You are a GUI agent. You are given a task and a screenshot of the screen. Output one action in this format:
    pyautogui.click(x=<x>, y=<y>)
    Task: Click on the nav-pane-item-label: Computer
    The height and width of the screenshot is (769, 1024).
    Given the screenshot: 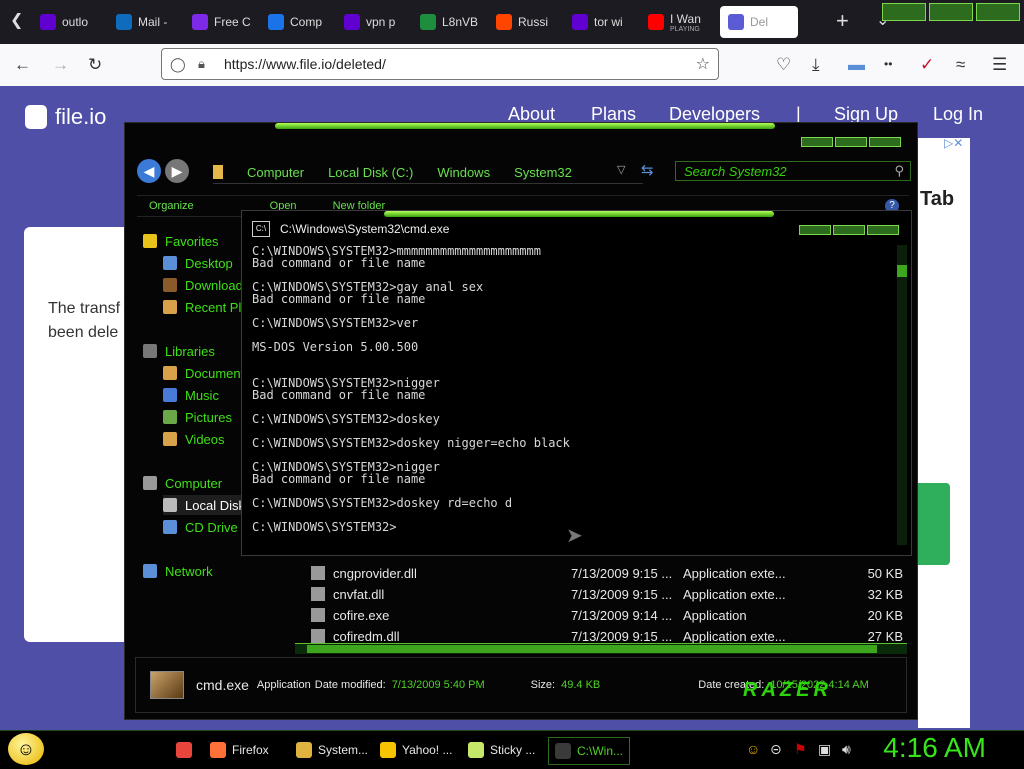 What is the action you would take?
    pyautogui.click(x=194, y=483)
    